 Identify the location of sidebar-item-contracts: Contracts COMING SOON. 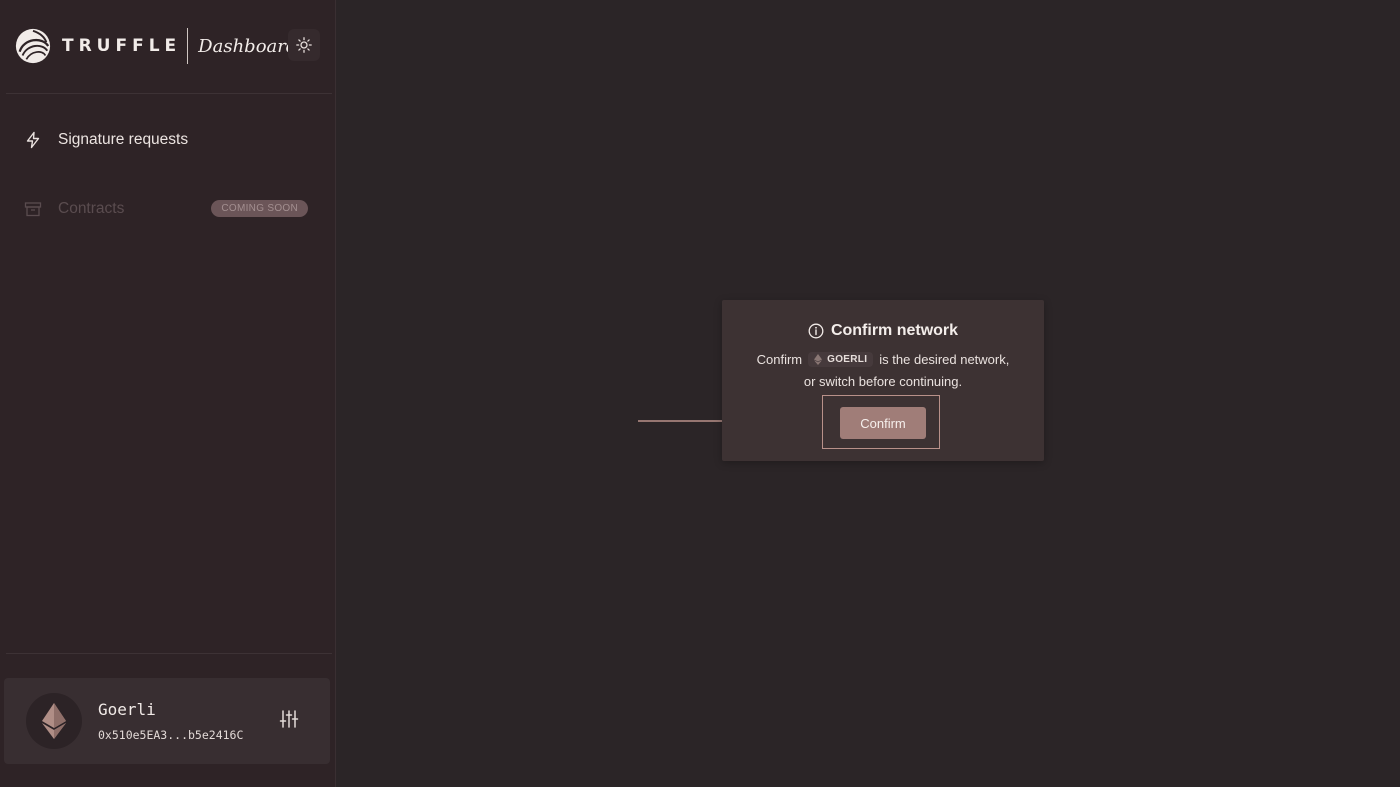
(167, 209).